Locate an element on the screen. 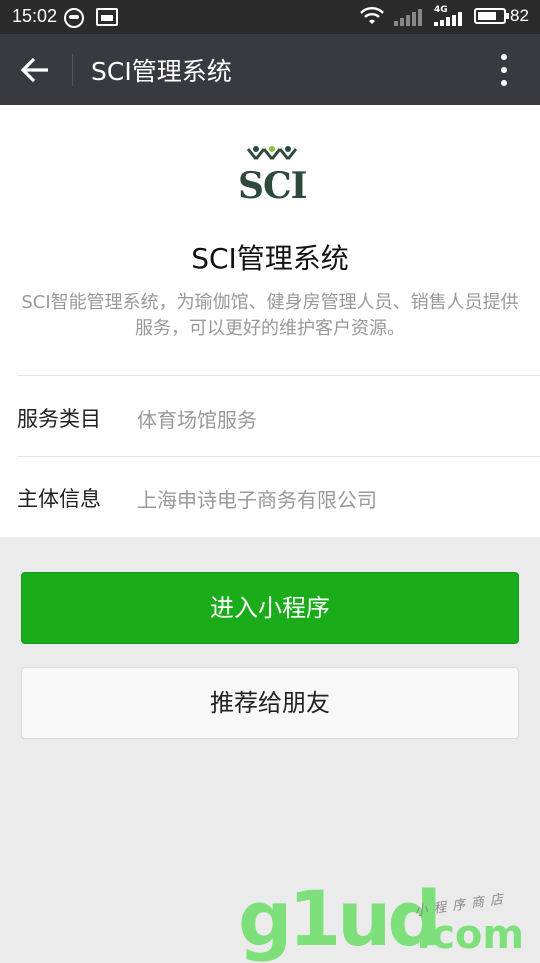 The width and height of the screenshot is (540, 963). image-notification-icon is located at coordinates (107, 17).